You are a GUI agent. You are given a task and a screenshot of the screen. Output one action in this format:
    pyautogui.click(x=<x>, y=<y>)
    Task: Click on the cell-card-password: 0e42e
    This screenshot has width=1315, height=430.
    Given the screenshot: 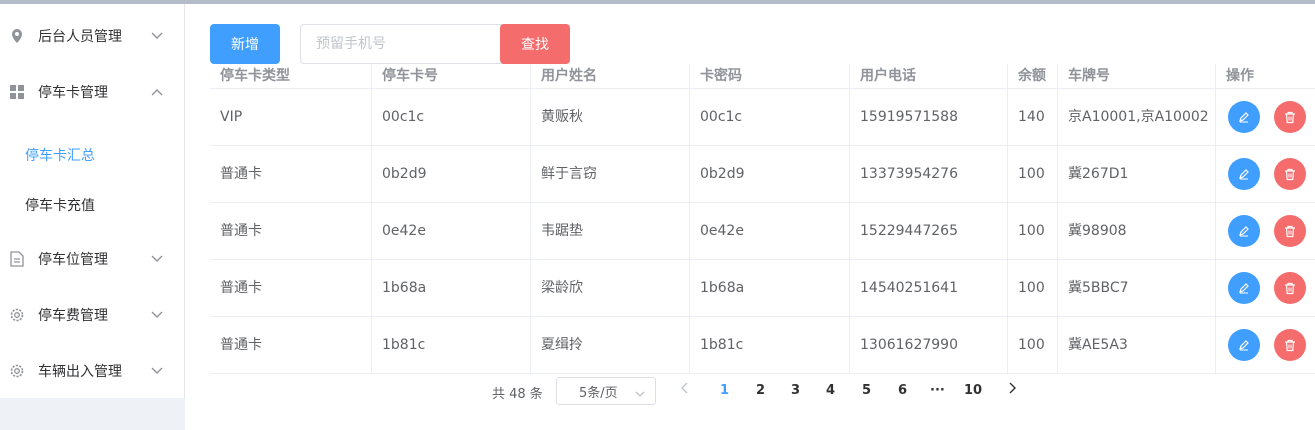 What is the action you would take?
    pyautogui.click(x=770, y=231)
    